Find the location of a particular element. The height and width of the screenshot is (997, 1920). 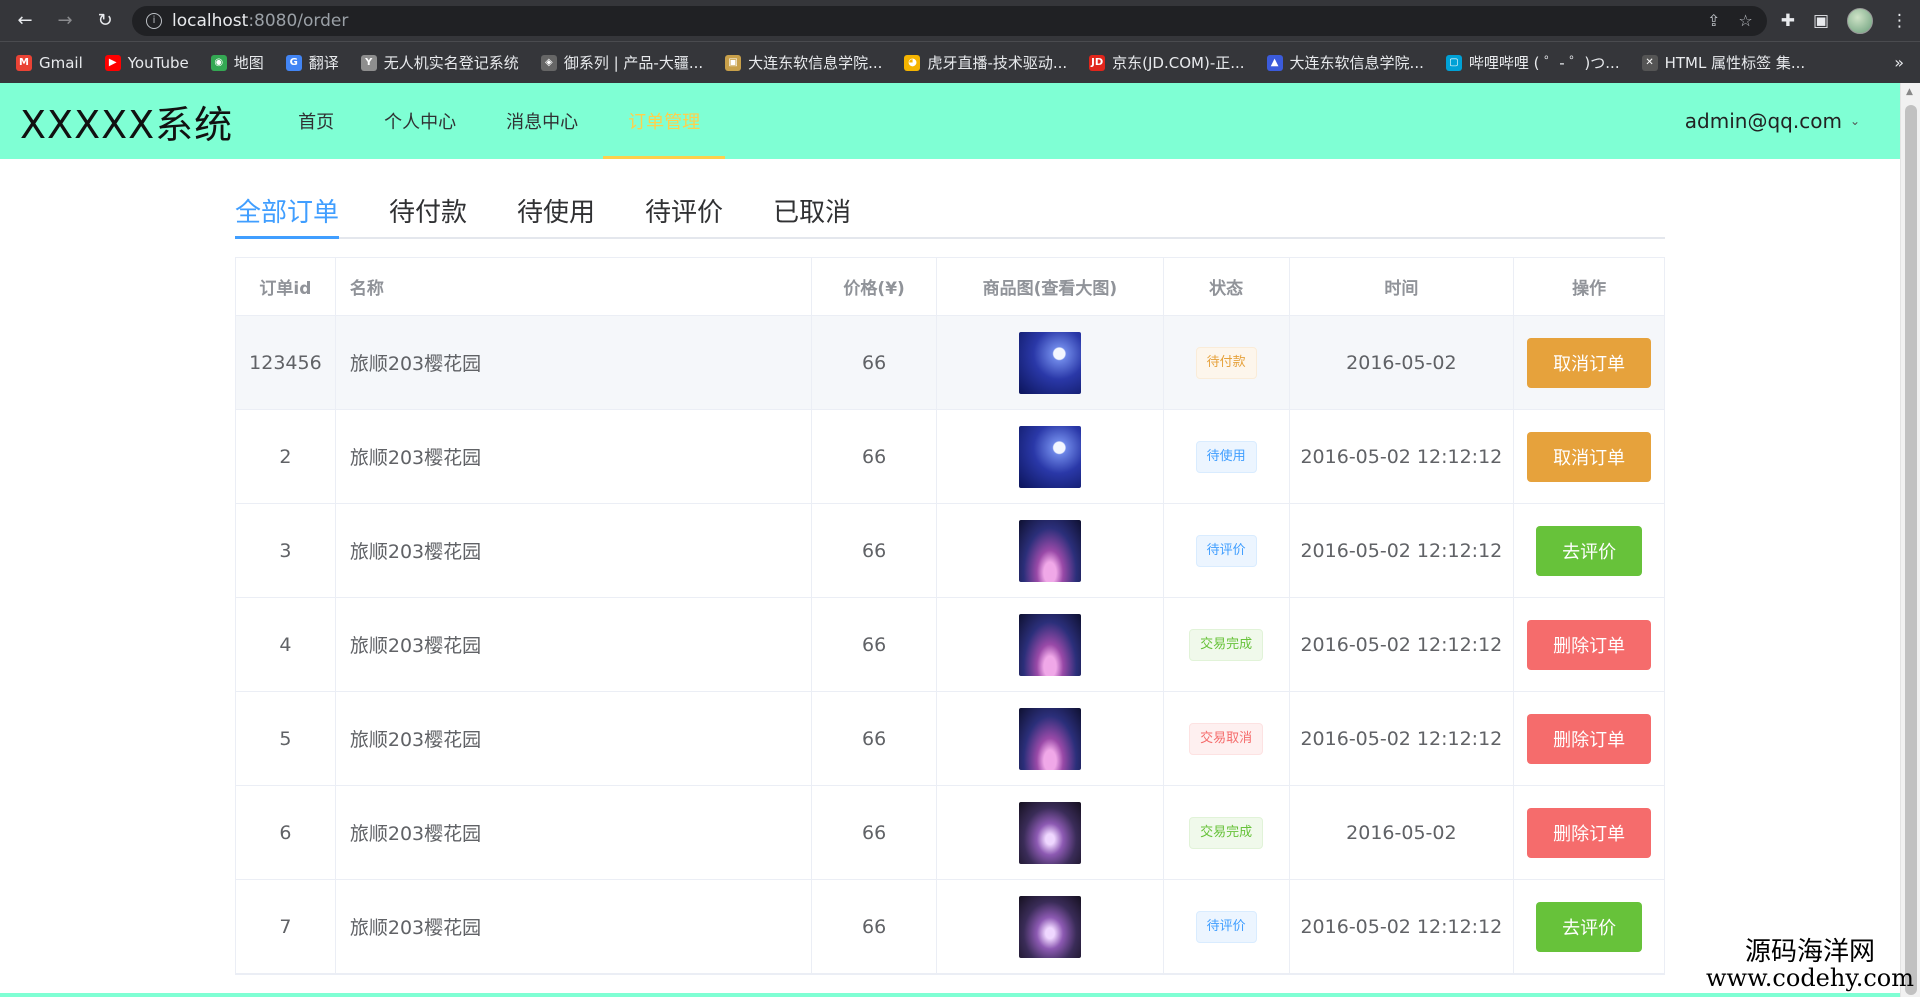

order-actions-cell: 删除订单 is located at coordinates (1589, 738).